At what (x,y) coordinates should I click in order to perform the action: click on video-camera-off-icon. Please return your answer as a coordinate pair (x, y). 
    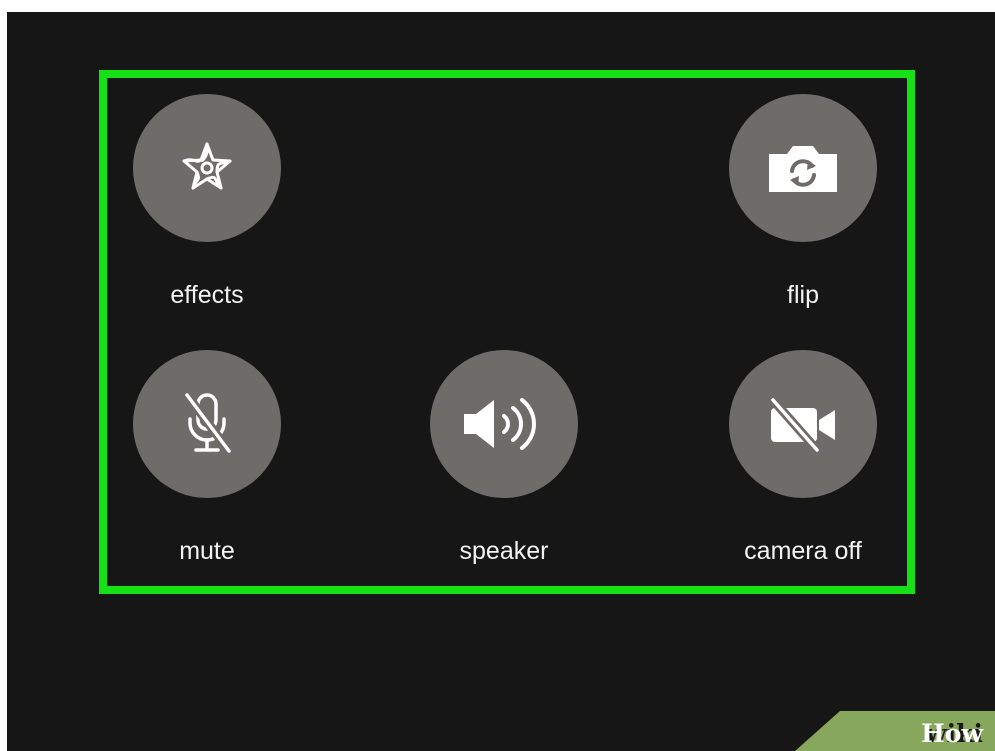
    Looking at the image, I should click on (801, 424).